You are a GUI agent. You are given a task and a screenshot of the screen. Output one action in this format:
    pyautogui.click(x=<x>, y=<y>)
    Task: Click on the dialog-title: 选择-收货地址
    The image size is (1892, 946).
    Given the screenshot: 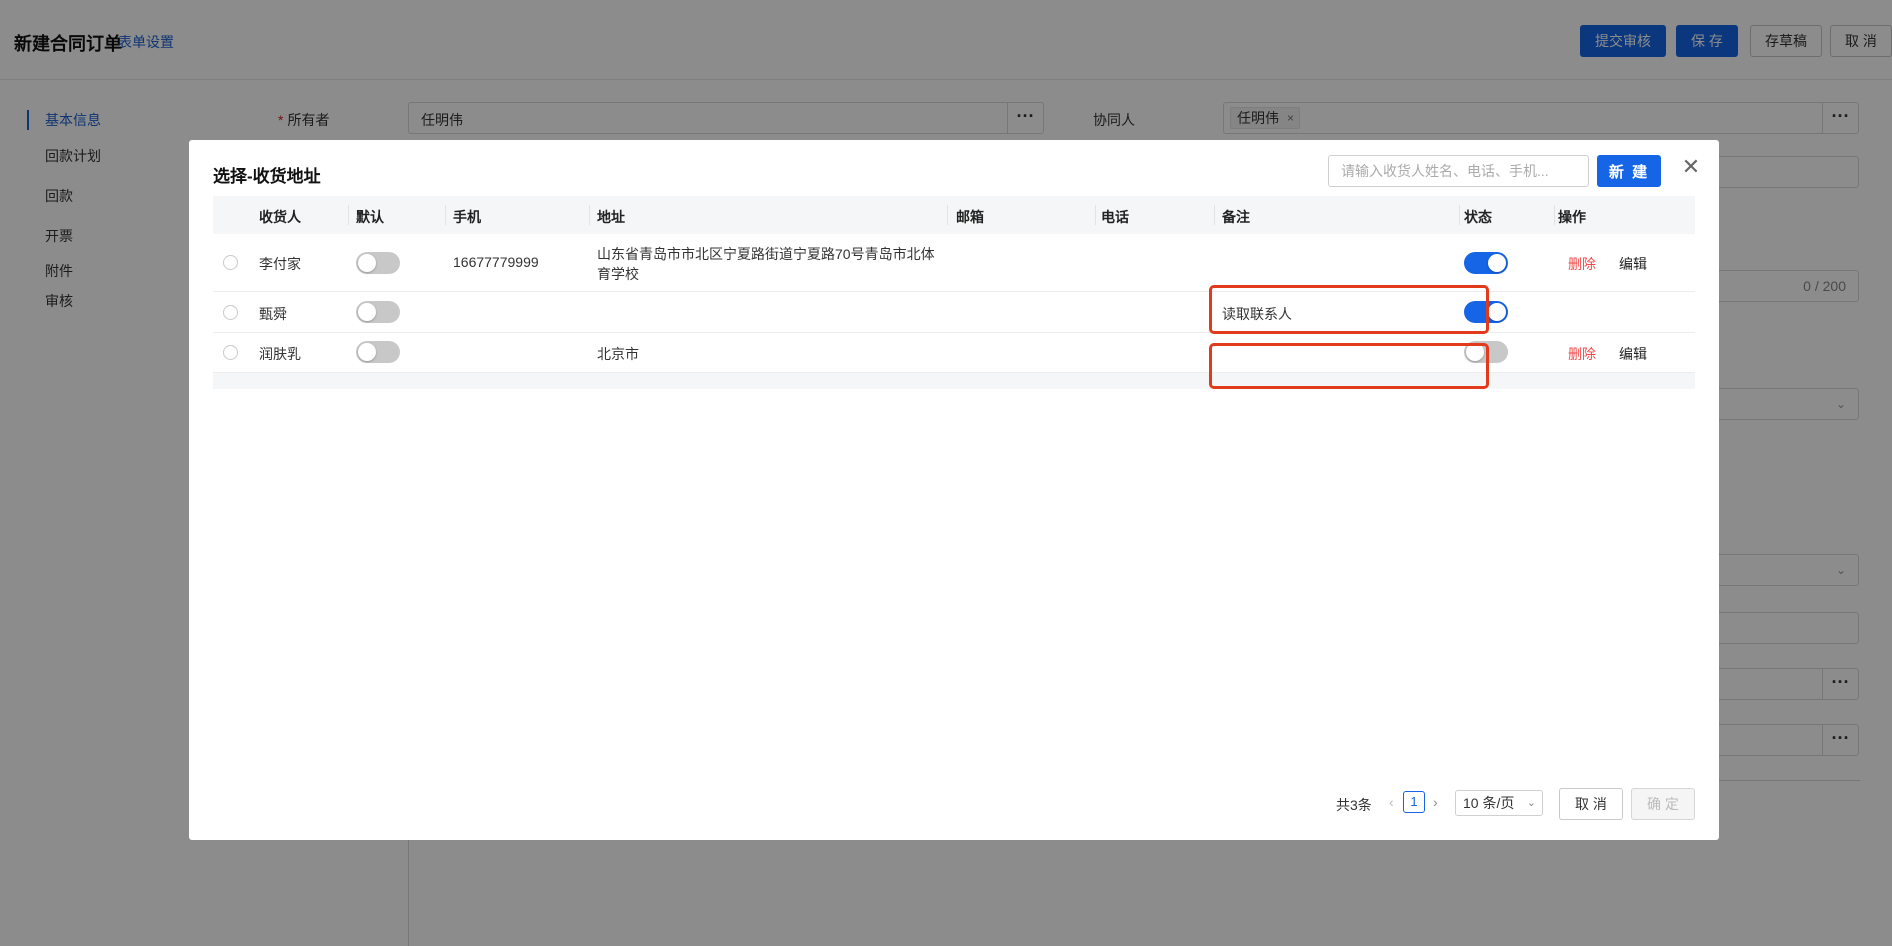 What is the action you would take?
    pyautogui.click(x=267, y=176)
    